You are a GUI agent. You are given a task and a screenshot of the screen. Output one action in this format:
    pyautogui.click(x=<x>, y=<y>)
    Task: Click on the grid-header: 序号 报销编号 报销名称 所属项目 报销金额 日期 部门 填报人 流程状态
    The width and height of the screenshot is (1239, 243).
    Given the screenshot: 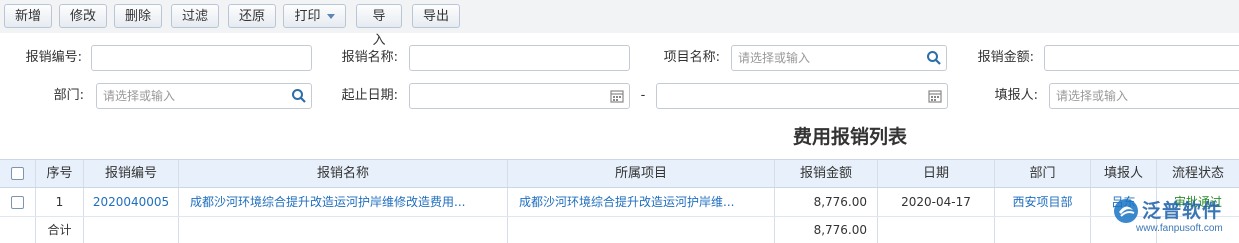 What is the action you would take?
    pyautogui.click(x=619, y=173)
    